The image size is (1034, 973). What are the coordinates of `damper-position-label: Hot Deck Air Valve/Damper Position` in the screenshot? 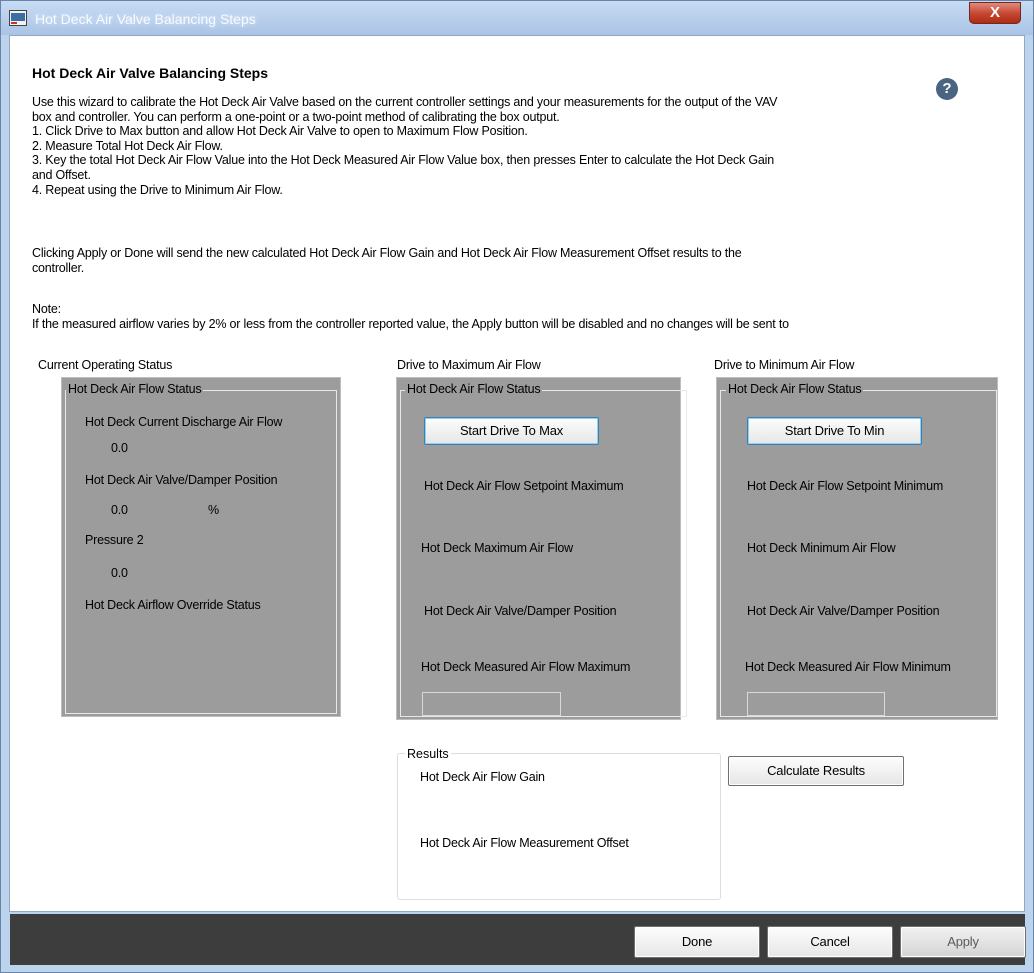 It's located at (181, 480).